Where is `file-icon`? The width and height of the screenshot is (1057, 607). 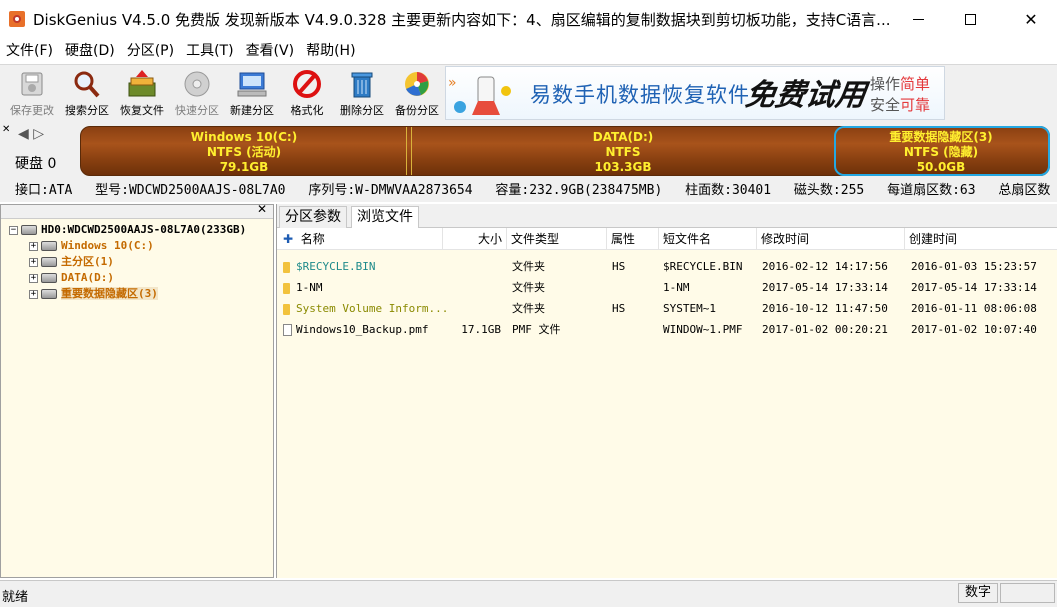 file-icon is located at coordinates (287, 330).